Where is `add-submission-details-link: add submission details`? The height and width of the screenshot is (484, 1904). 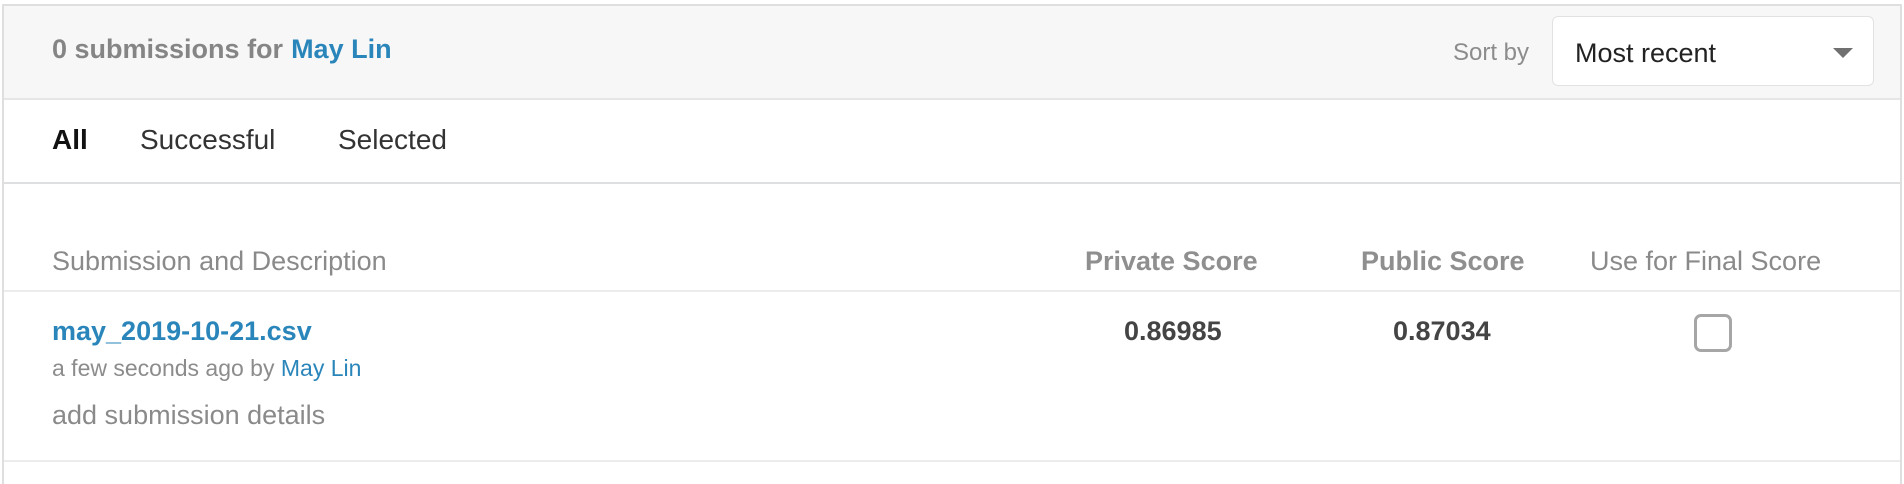 add-submission-details-link: add submission details is located at coordinates (188, 415).